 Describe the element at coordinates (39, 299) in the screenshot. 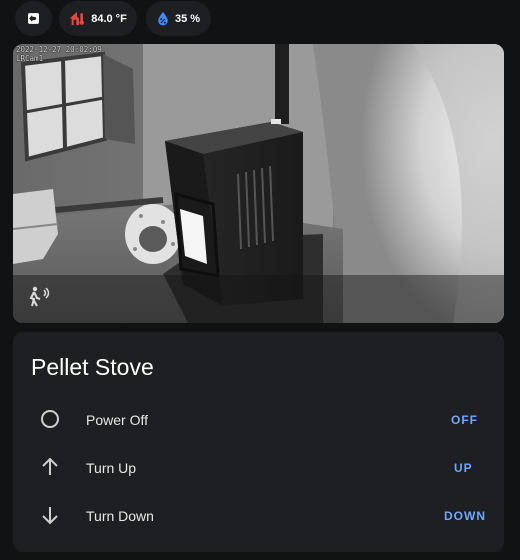

I see `motion-sensor-icon` at that location.